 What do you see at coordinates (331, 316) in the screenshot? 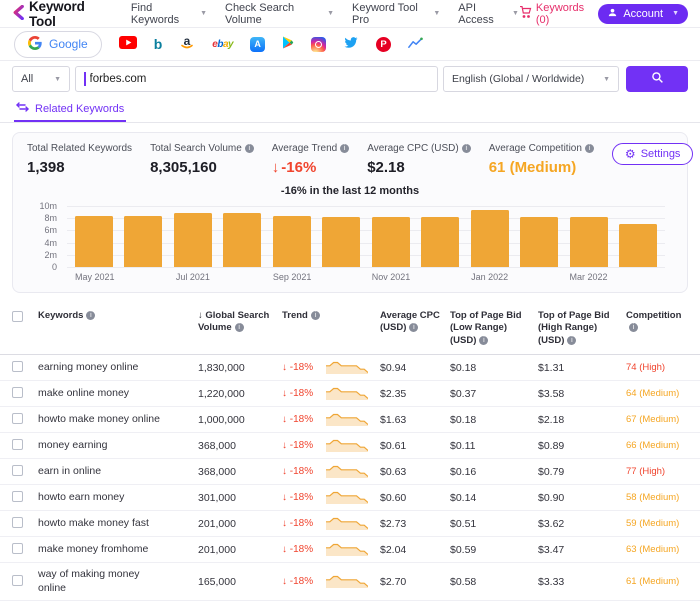
I see `column-header-trend: Trend i` at bounding box center [331, 316].